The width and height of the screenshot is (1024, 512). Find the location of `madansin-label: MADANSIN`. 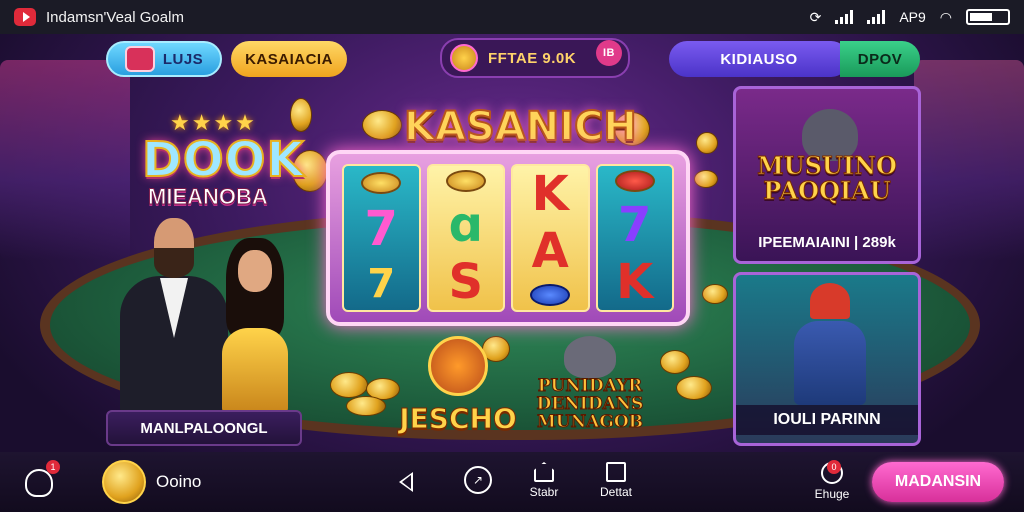

madansin-label: MADANSIN is located at coordinates (938, 481).